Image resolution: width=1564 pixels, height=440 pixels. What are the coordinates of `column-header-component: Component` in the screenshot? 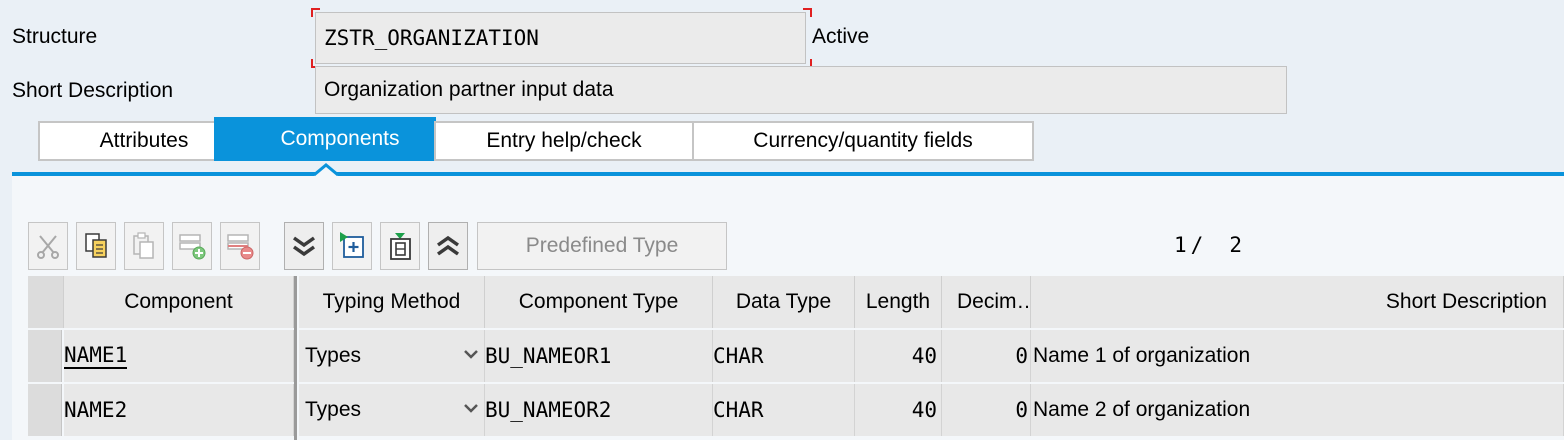 It's located at (179, 302).